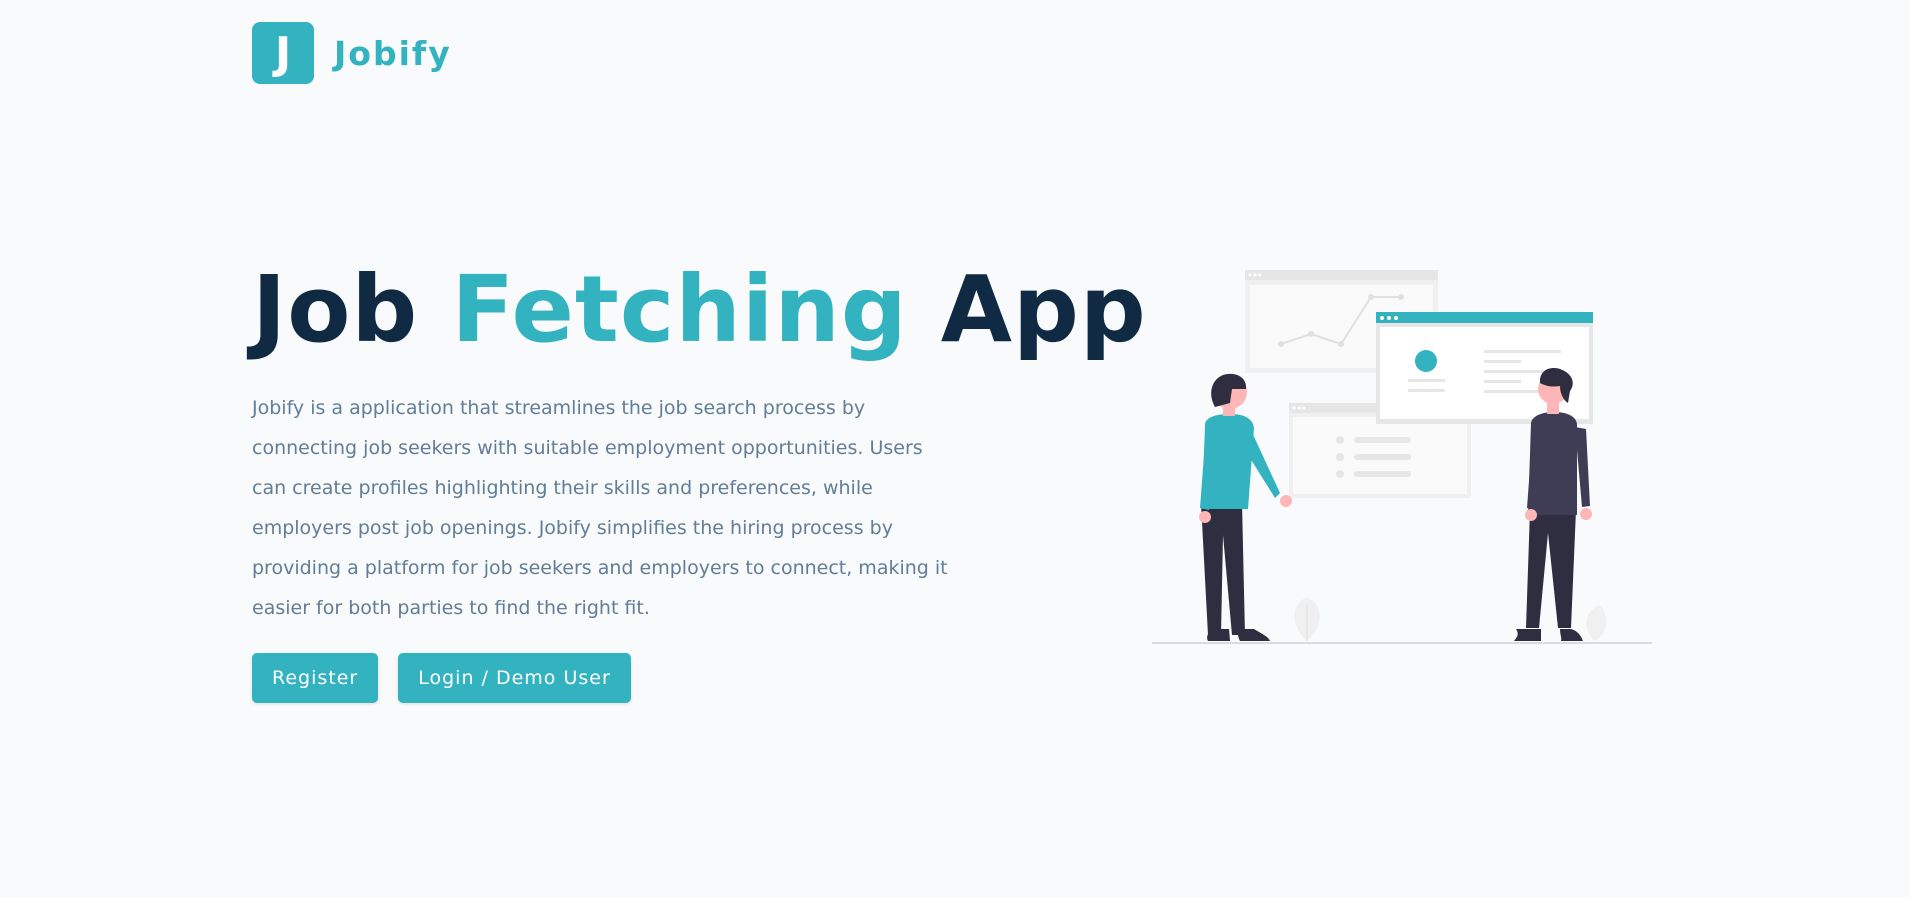 The width and height of the screenshot is (1910, 897). What do you see at coordinates (682, 678) in the screenshot?
I see `hero-buttons: Register Login / Demo User` at bounding box center [682, 678].